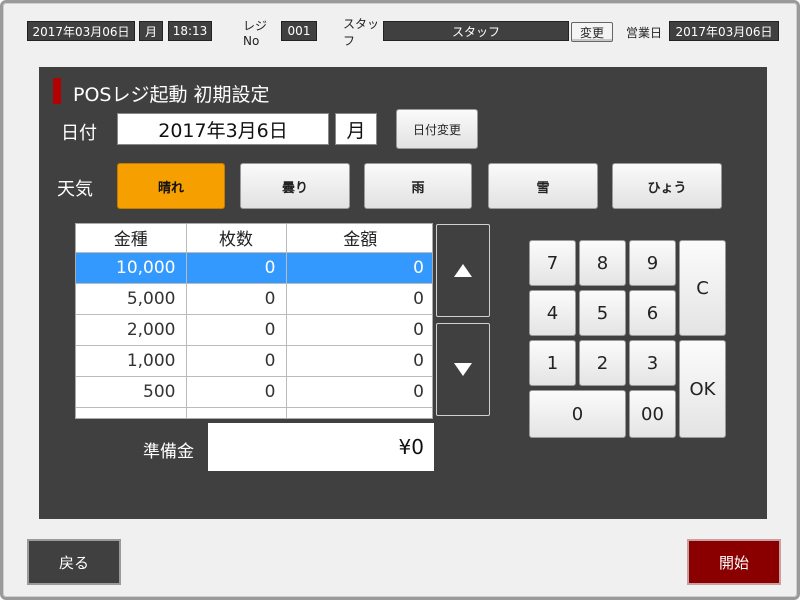 This screenshot has width=800, height=600. What do you see at coordinates (356, 129) in the screenshot?
I see `weekday-display: 月` at bounding box center [356, 129].